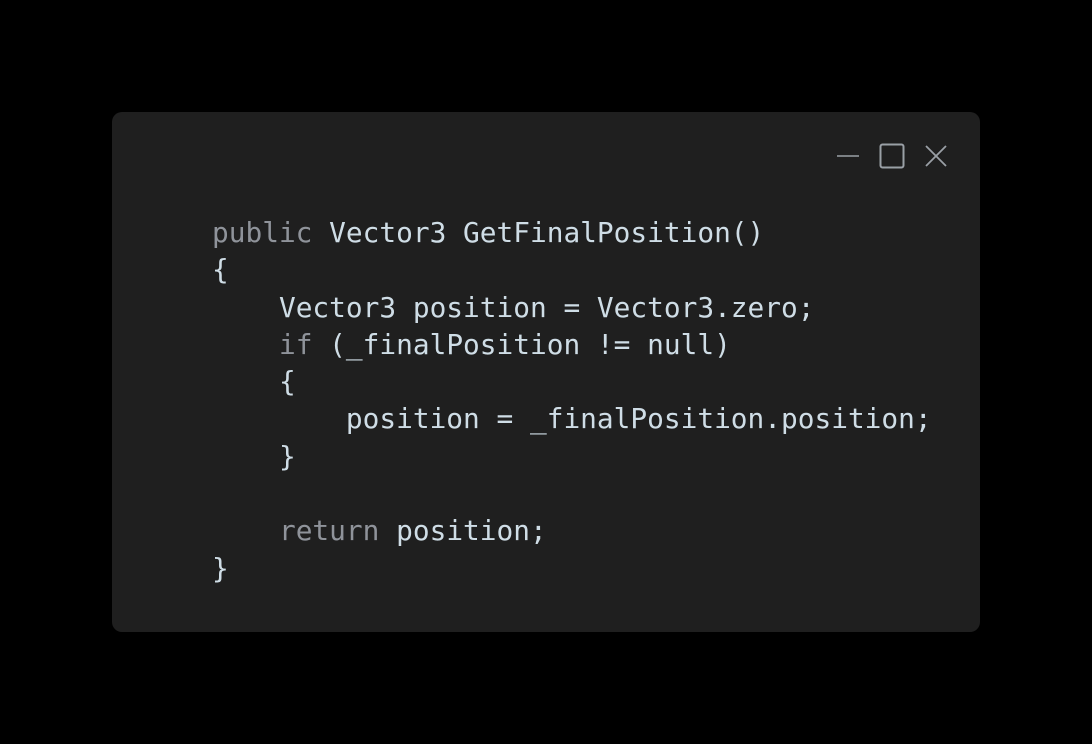 Image resolution: width=1092 pixels, height=744 pixels. I want to click on code-text: (_finalPosition != null), so click(521, 344).